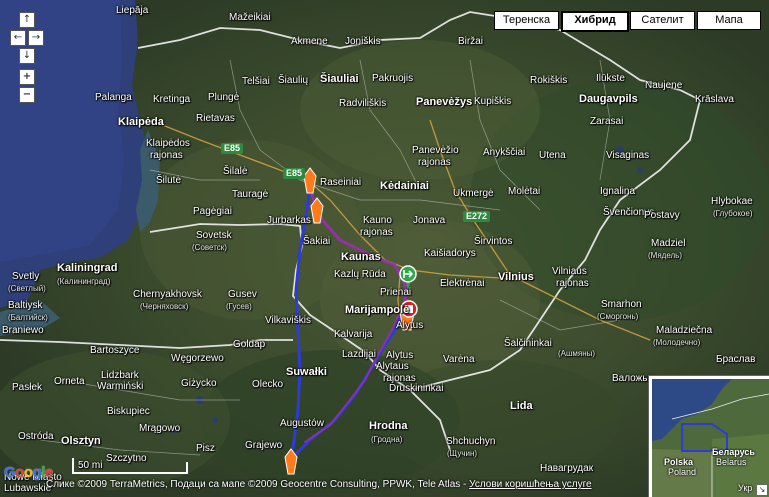 The image size is (769, 497). Describe the element at coordinates (477, 216) in the screenshot. I see `road-shield: E272` at that location.